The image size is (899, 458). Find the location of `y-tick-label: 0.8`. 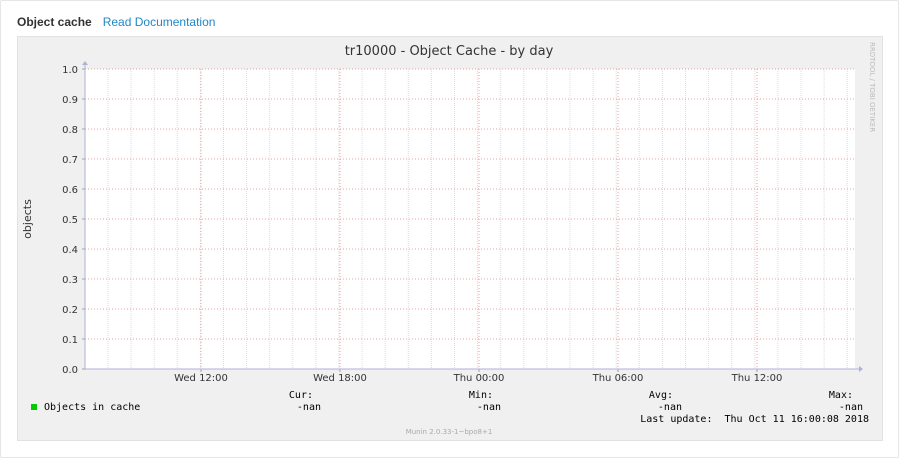

y-tick-label: 0.8 is located at coordinates (70, 130).